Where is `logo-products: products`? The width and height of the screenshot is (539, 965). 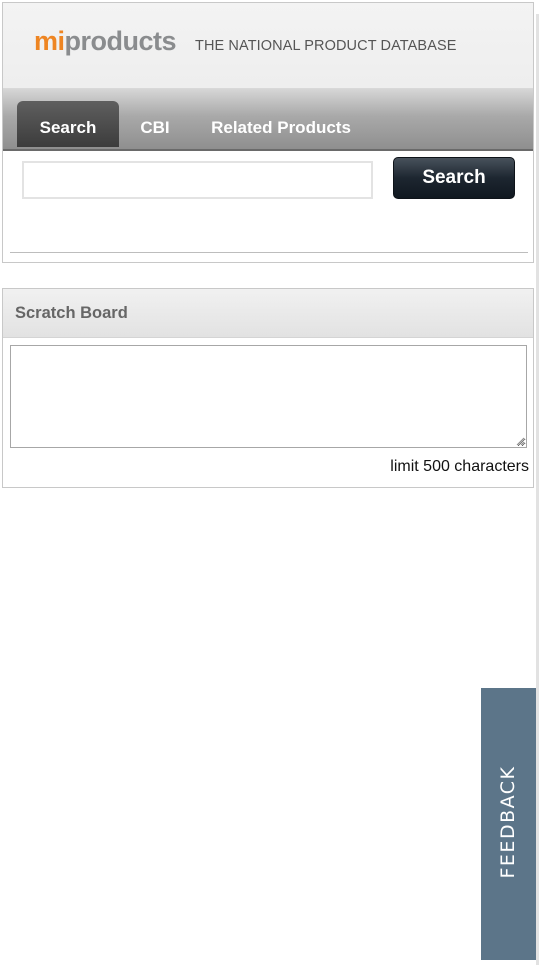 logo-products: products is located at coordinates (120, 41).